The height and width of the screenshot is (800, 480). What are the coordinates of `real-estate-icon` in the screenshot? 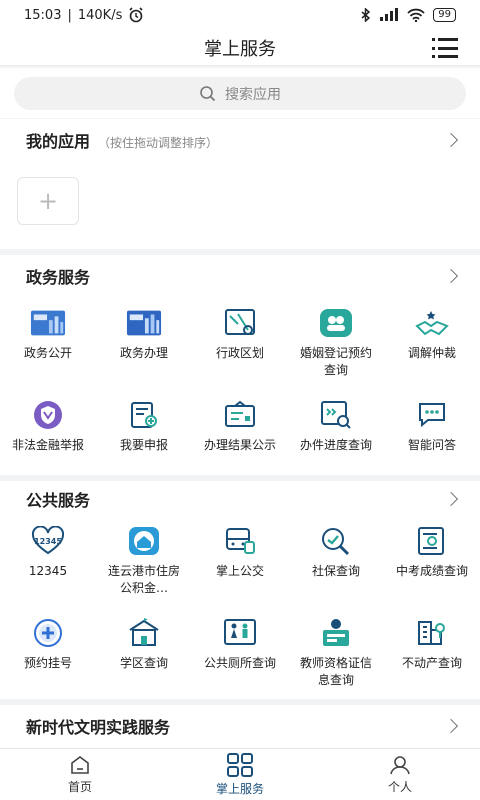 It's located at (432, 633).